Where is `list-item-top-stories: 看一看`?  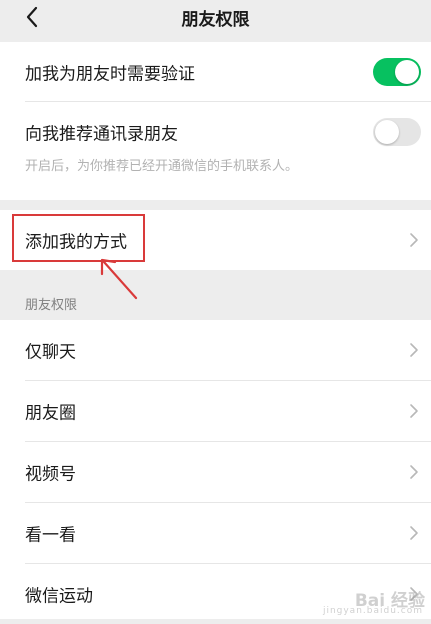
list-item-top-stories: 看一看 is located at coordinates (215, 533).